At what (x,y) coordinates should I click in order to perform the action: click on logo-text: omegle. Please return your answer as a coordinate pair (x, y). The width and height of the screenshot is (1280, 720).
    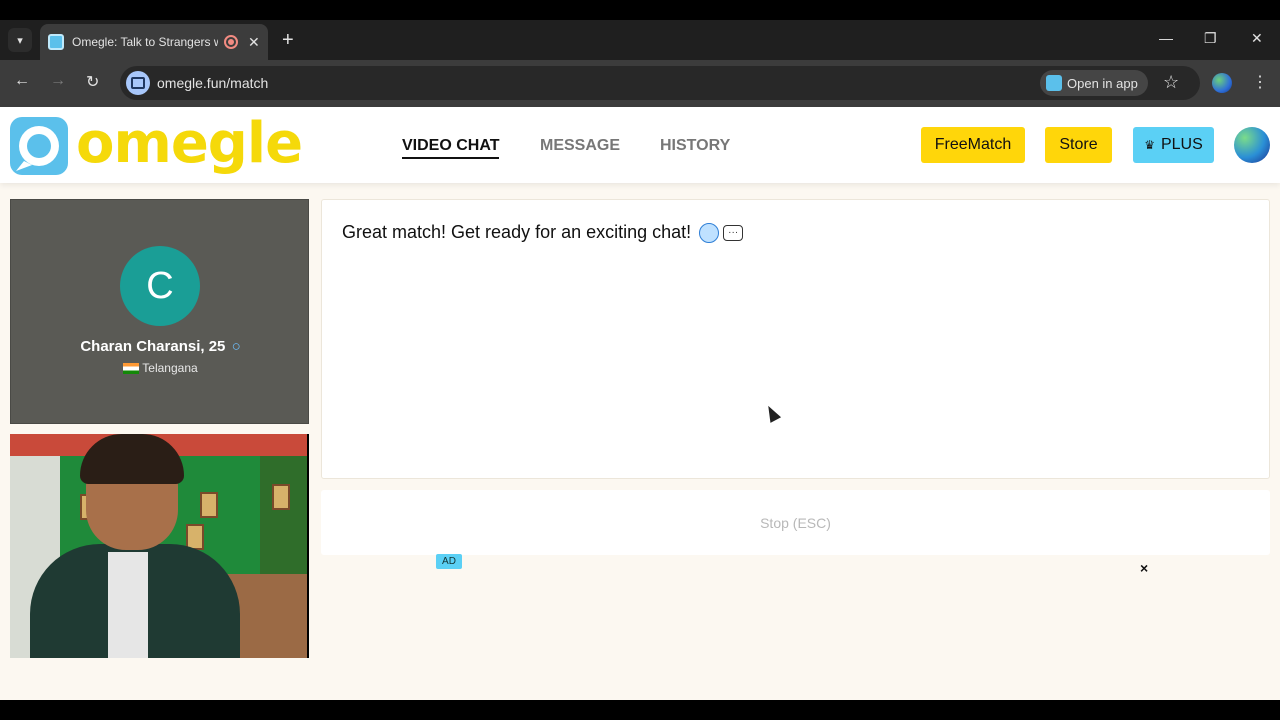
    Looking at the image, I should click on (189, 143).